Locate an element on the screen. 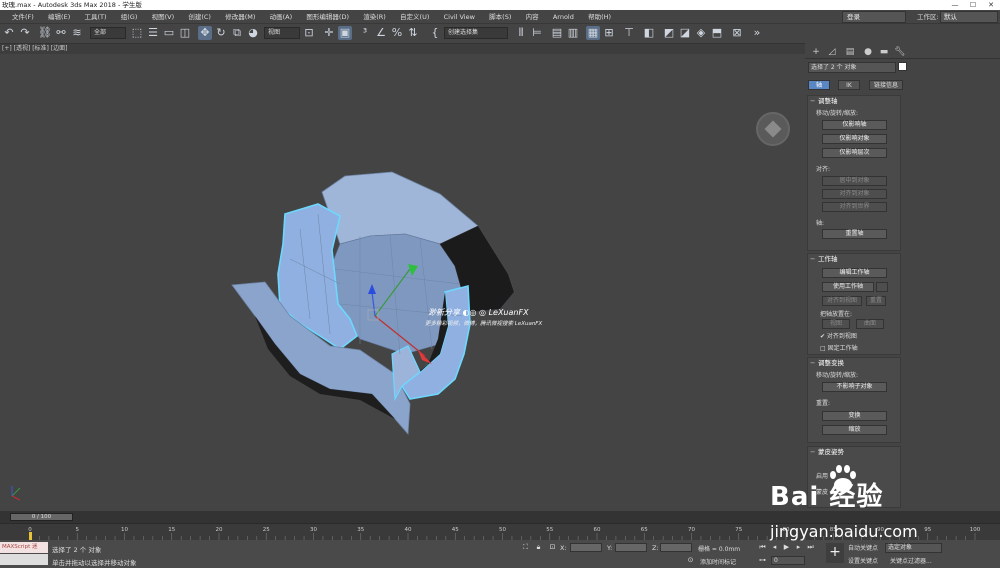 The width and height of the screenshot is (1000, 568). select-move-icon: ✥ is located at coordinates (205, 33).